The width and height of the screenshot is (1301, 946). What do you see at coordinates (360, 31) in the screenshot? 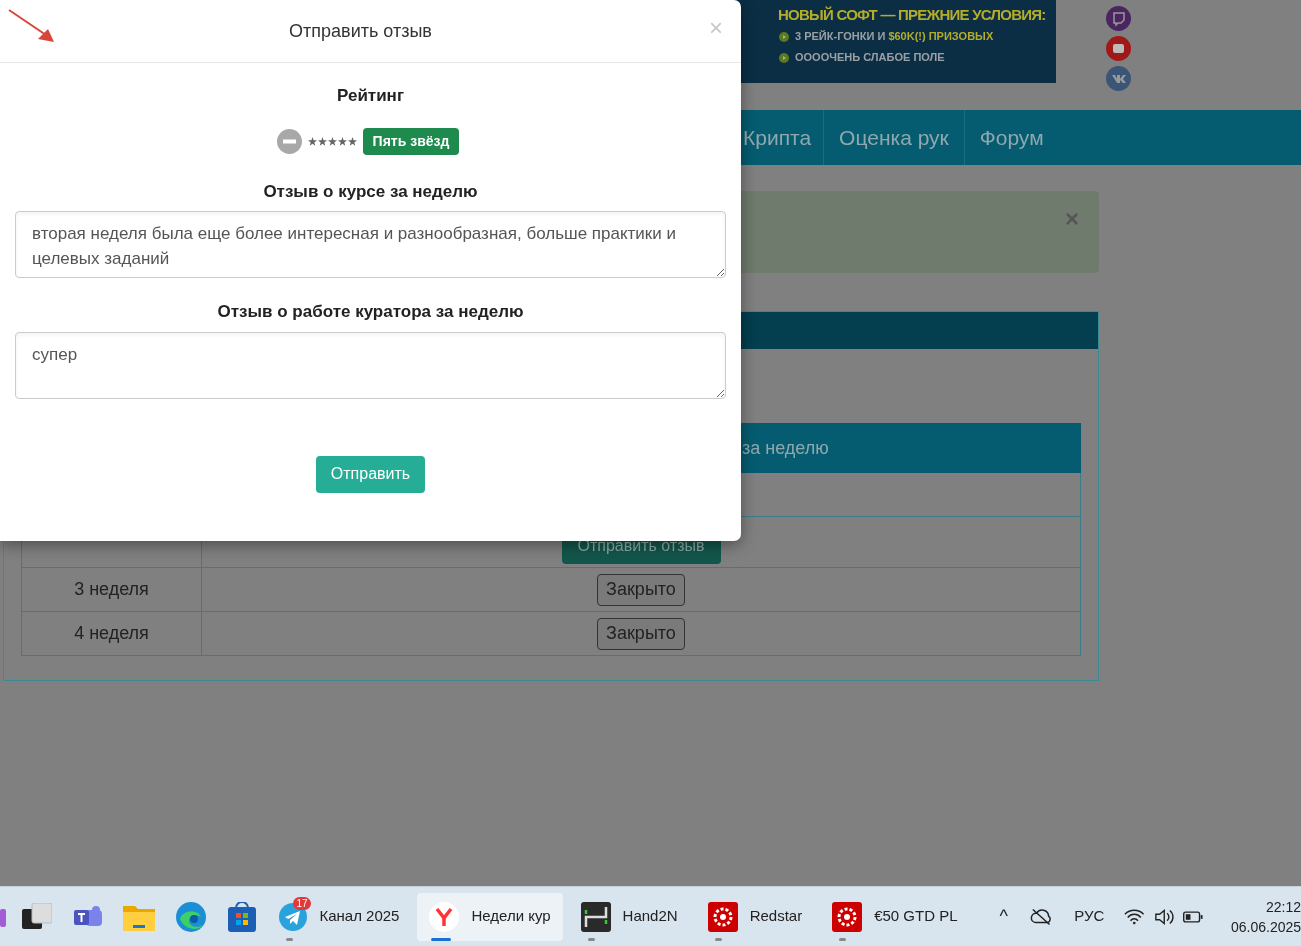
I see `modal-title: Отправить отзыв` at bounding box center [360, 31].